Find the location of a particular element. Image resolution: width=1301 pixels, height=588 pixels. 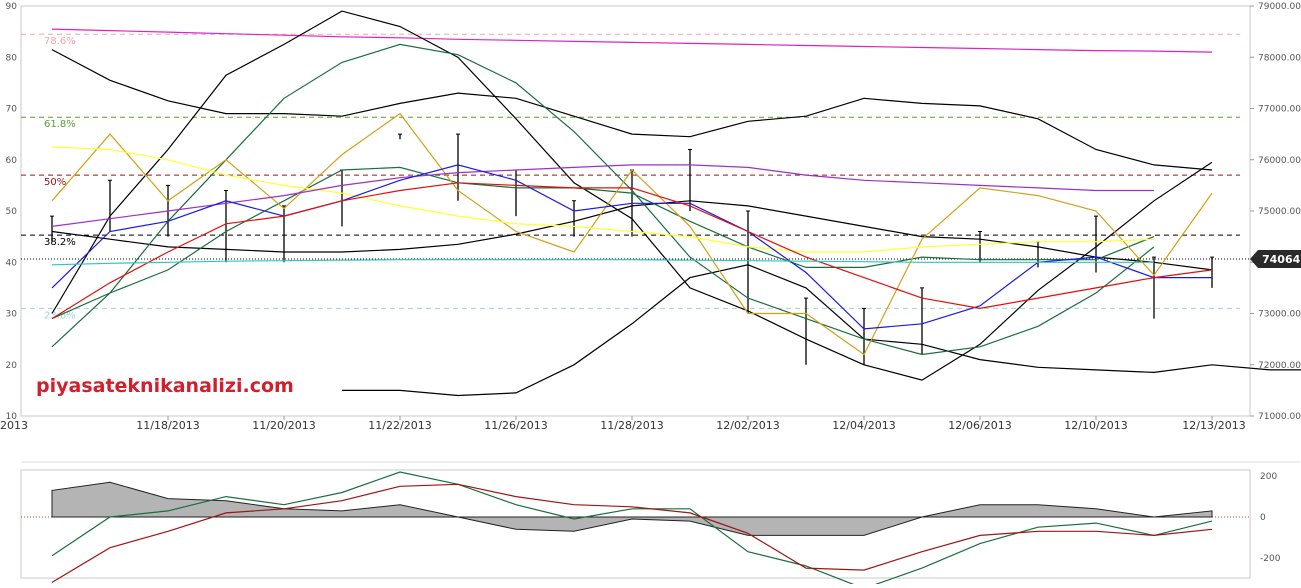

x-axis-date-label: 12/13/2013 is located at coordinates (1213, 425).